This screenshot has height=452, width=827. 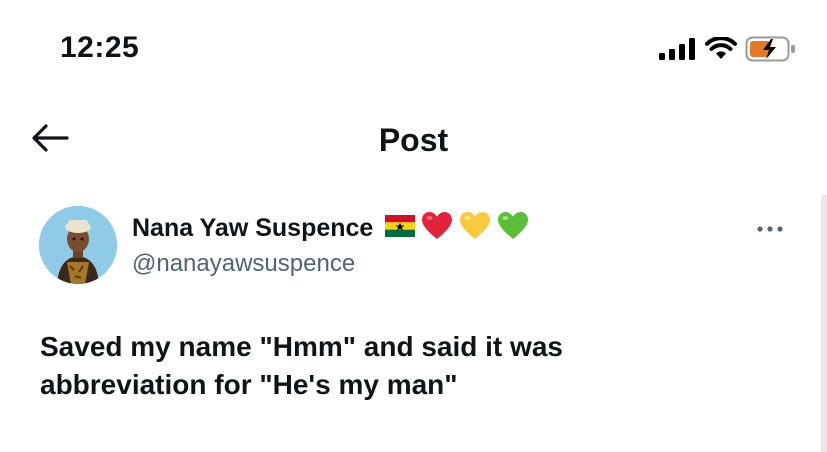 I want to click on red-heart-icon, so click(x=437, y=228).